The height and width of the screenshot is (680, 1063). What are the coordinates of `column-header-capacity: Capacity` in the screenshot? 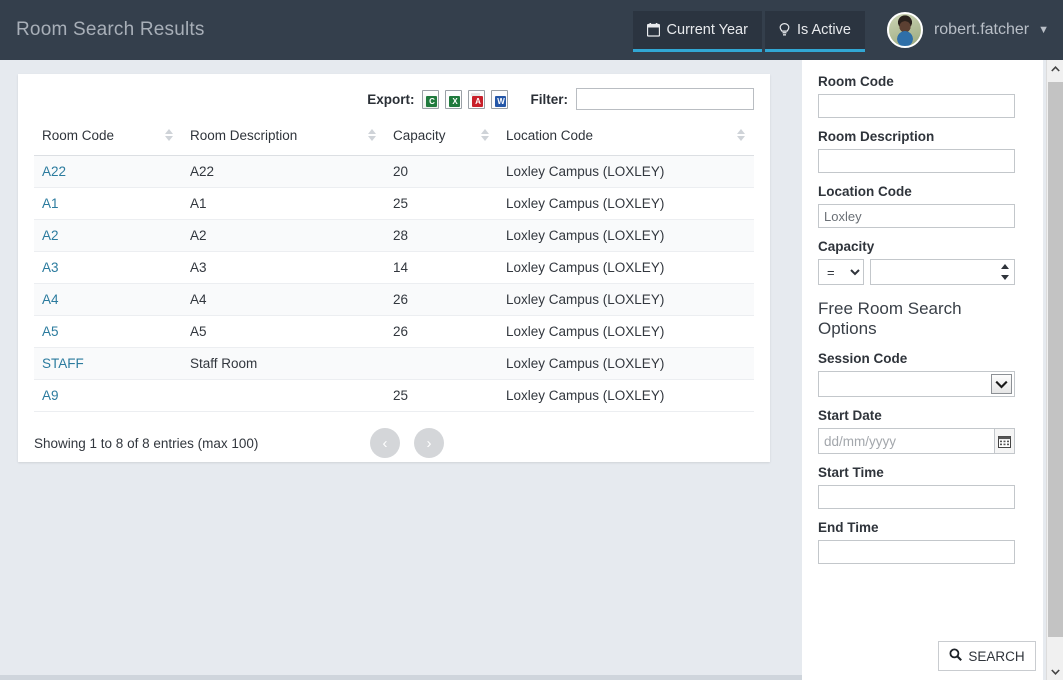 It's located at (441, 139).